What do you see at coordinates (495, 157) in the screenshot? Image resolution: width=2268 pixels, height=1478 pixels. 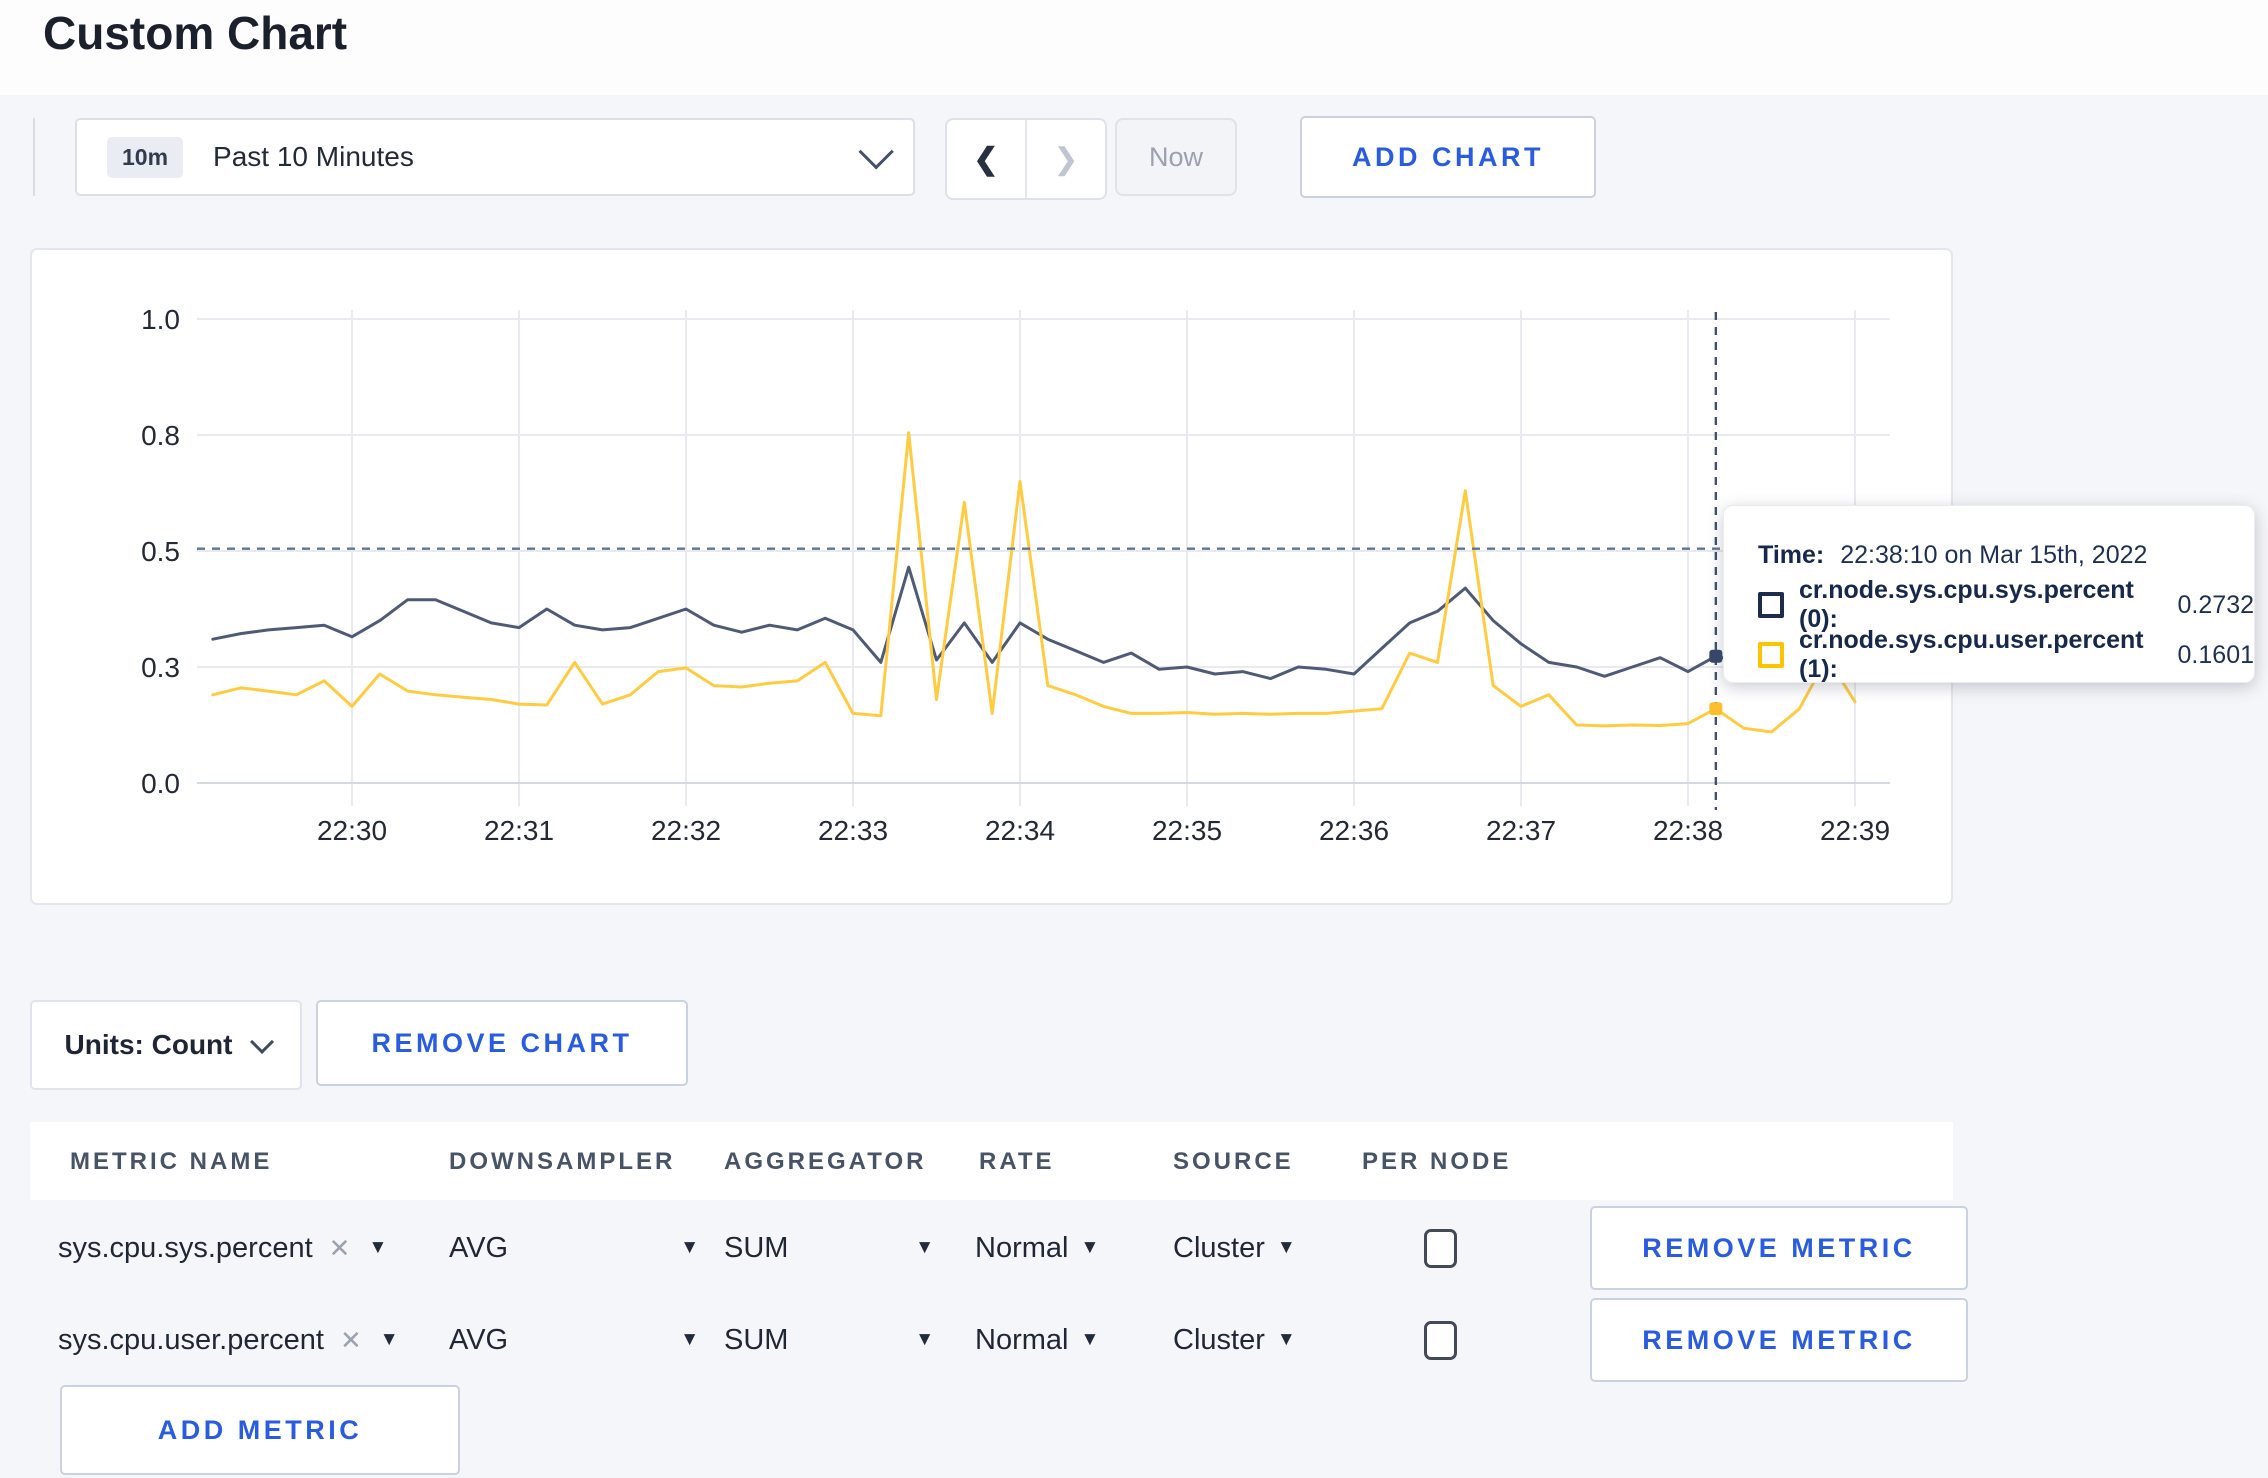 I see `time-range-select: 10m Past 10 Minutes` at bounding box center [495, 157].